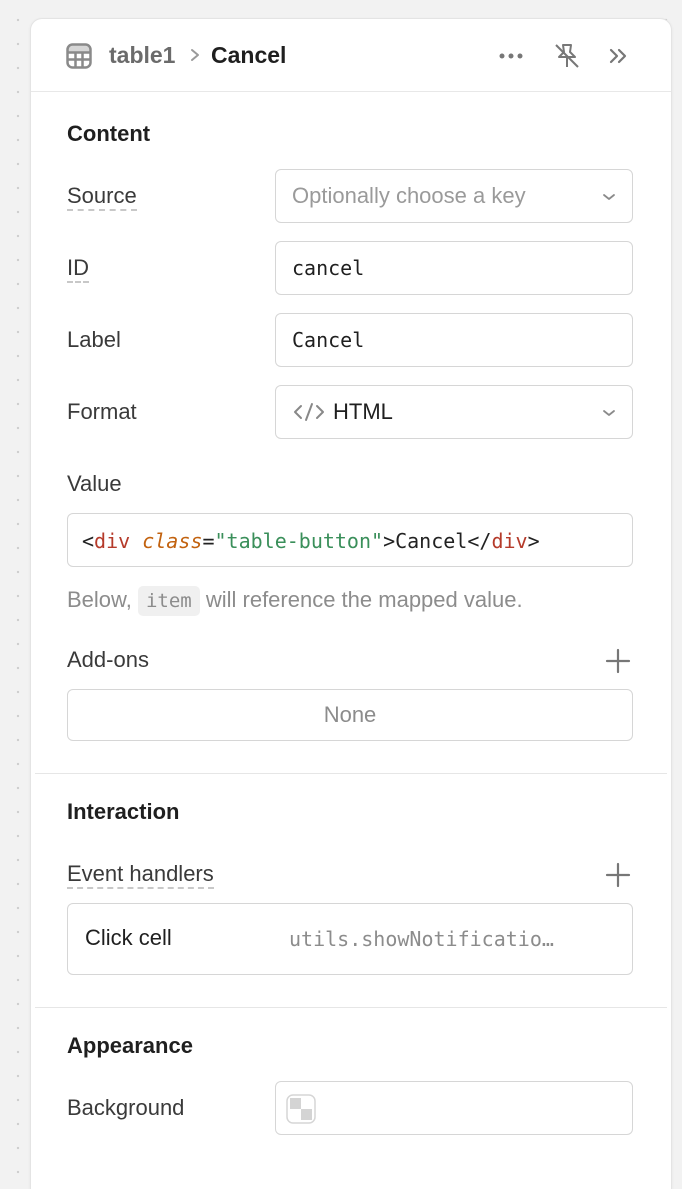 This screenshot has width=682, height=1189. What do you see at coordinates (454, 1108) in the screenshot?
I see `background-color-input` at bounding box center [454, 1108].